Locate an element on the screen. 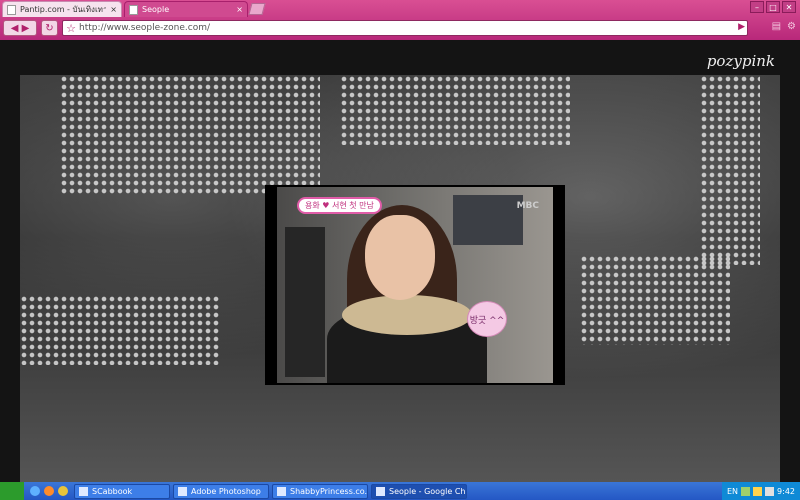  wrench-icon: ⚙ is located at coordinates (791, 26).